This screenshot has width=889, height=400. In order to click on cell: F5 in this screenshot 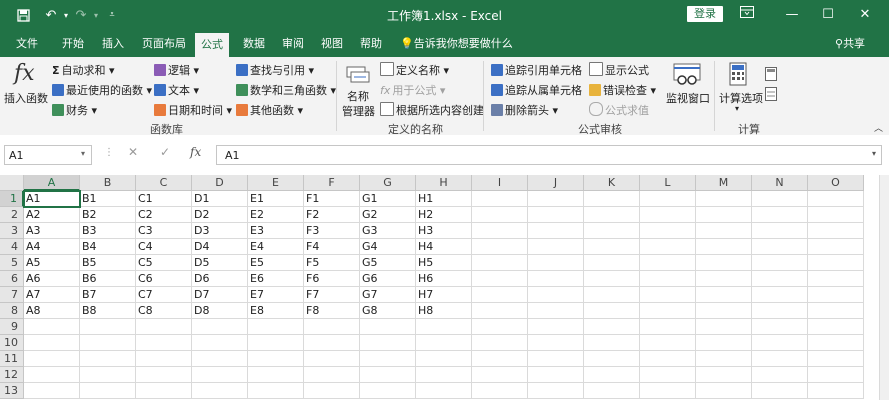, I will do `click(332, 263)`.